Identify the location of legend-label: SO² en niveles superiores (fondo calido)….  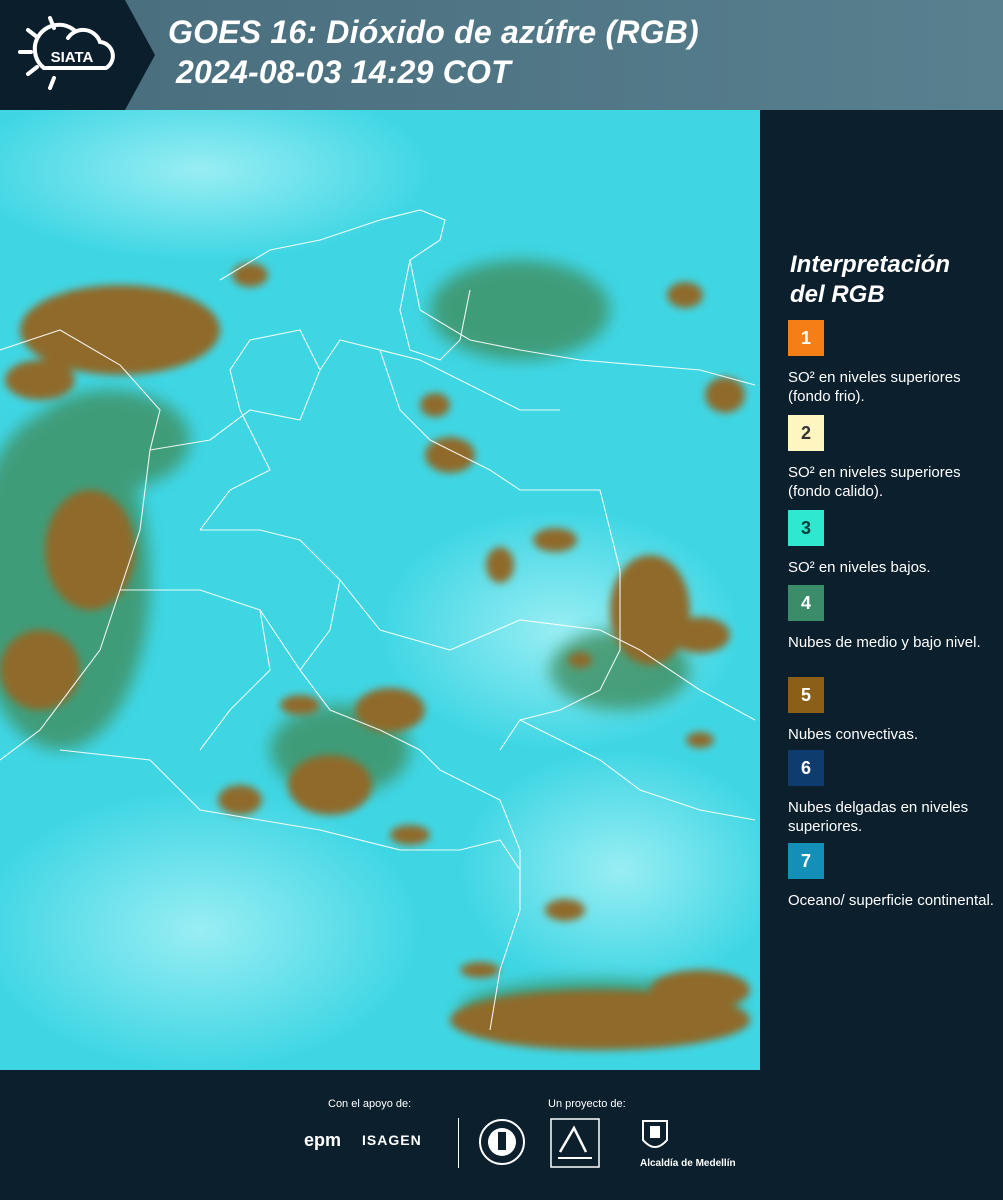
(874, 482).